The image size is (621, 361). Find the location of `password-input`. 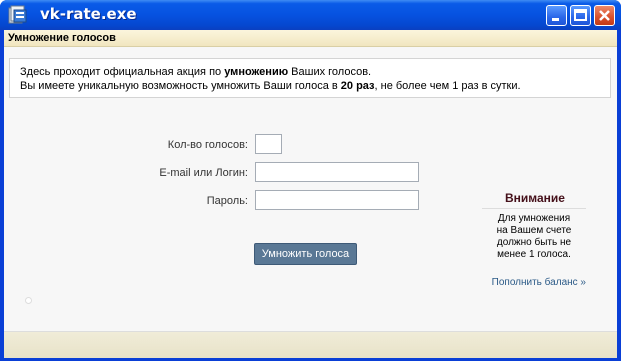

password-input is located at coordinates (337, 200).